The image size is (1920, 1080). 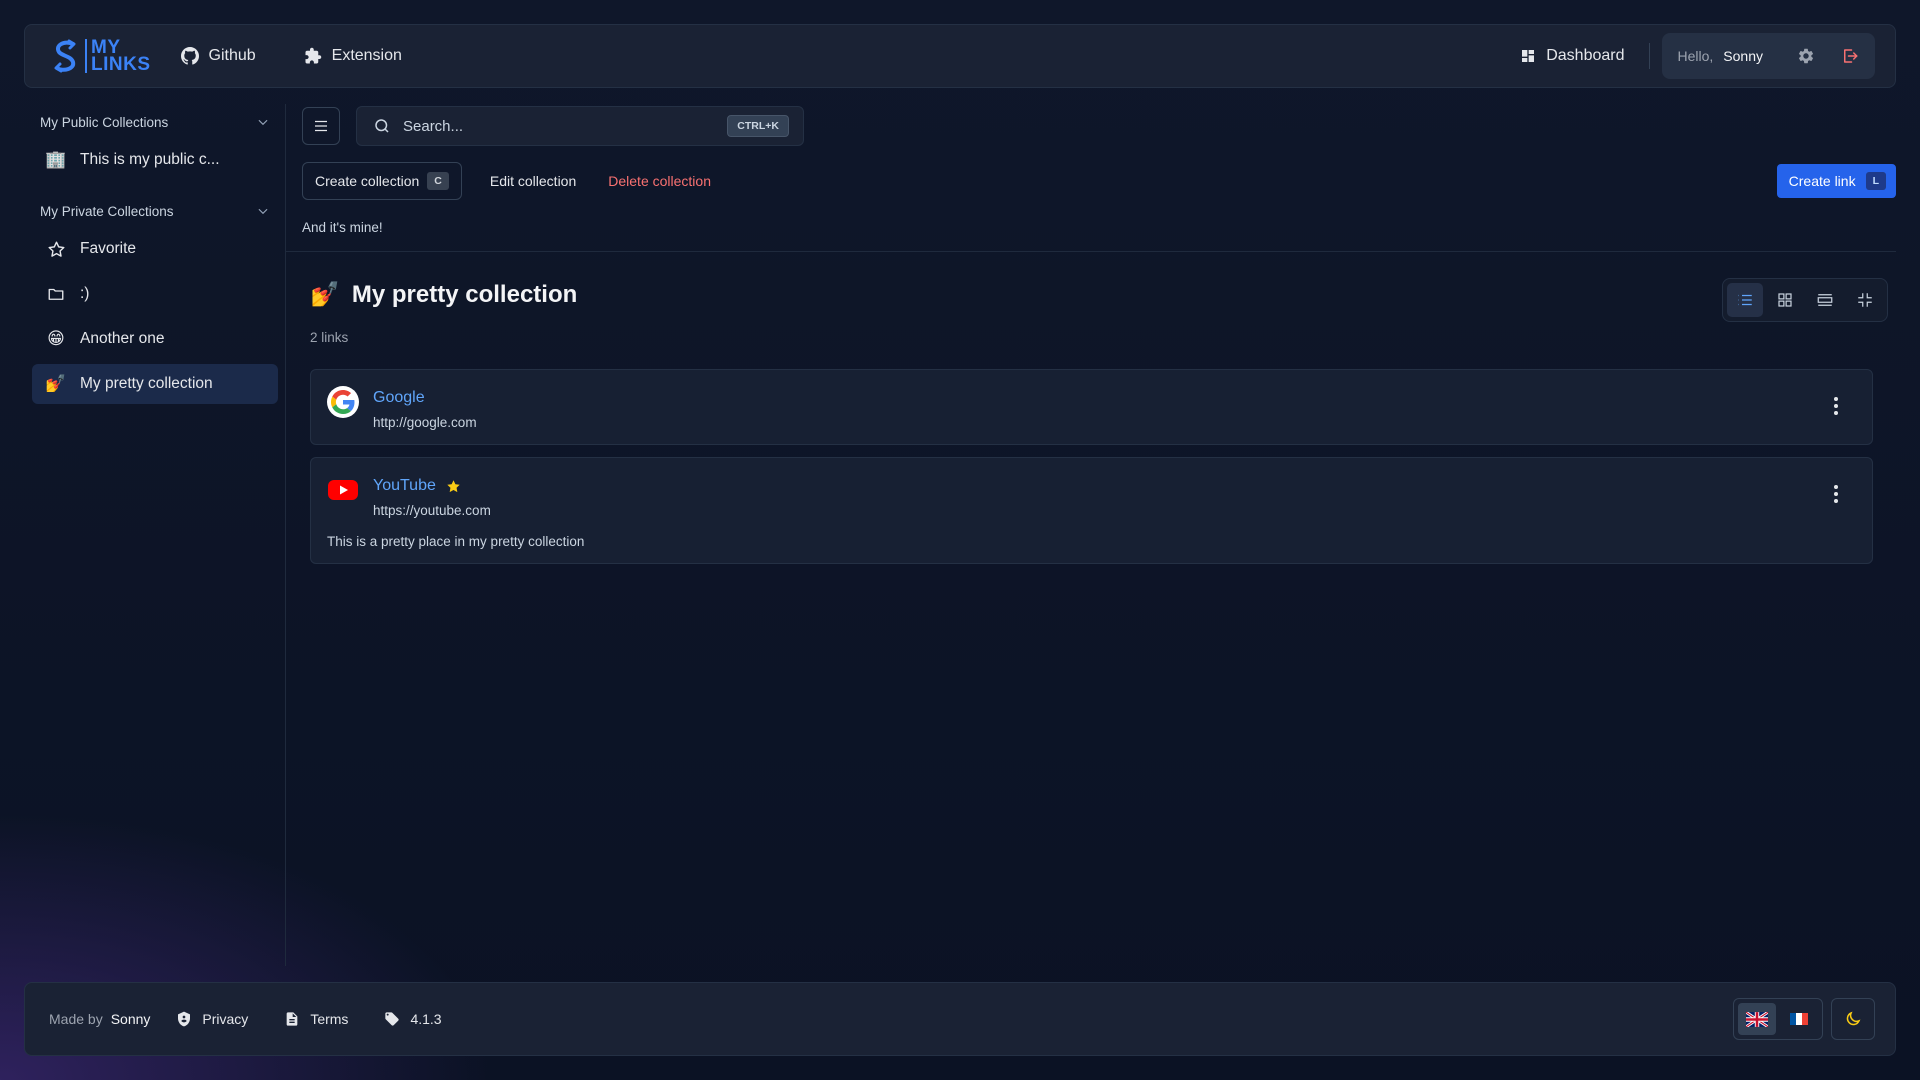 What do you see at coordinates (399, 397) in the screenshot?
I see `link-title-text: Google` at bounding box center [399, 397].